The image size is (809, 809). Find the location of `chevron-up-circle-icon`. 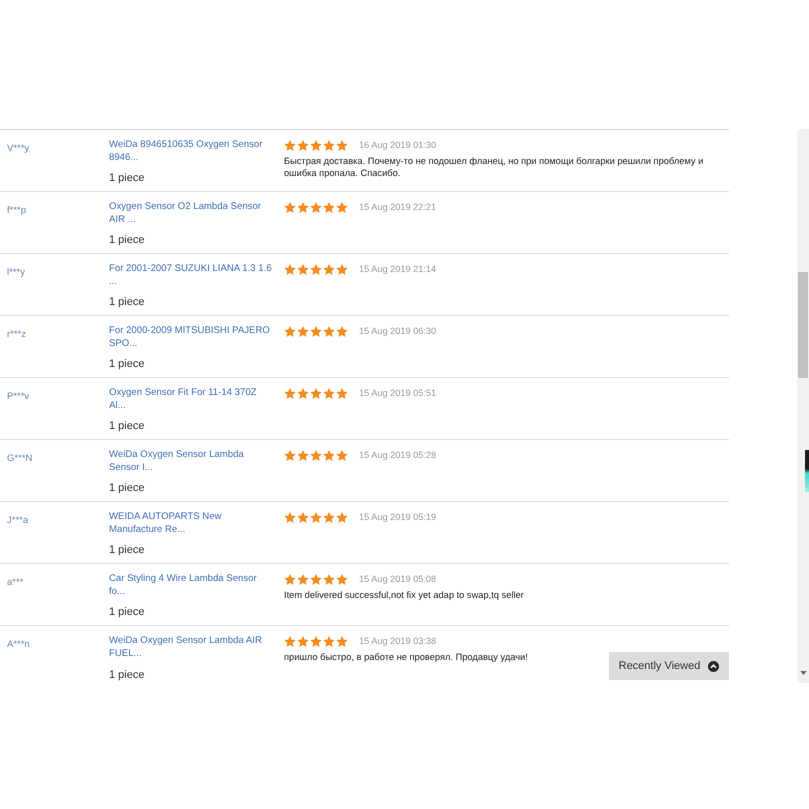

chevron-up-circle-icon is located at coordinates (714, 666).